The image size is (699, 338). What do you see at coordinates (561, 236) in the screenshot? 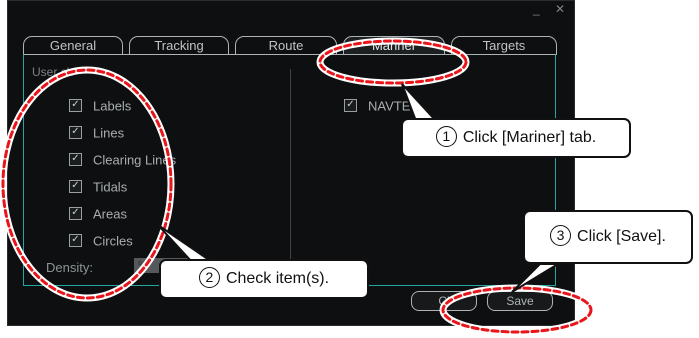
I see `step-number-3: 3` at bounding box center [561, 236].